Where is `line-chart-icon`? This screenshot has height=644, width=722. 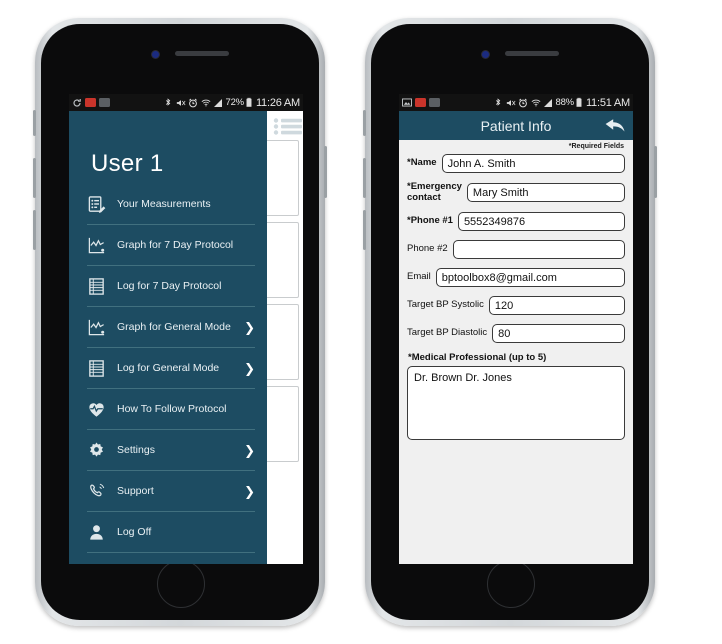
line-chart-icon is located at coordinates (96, 327).